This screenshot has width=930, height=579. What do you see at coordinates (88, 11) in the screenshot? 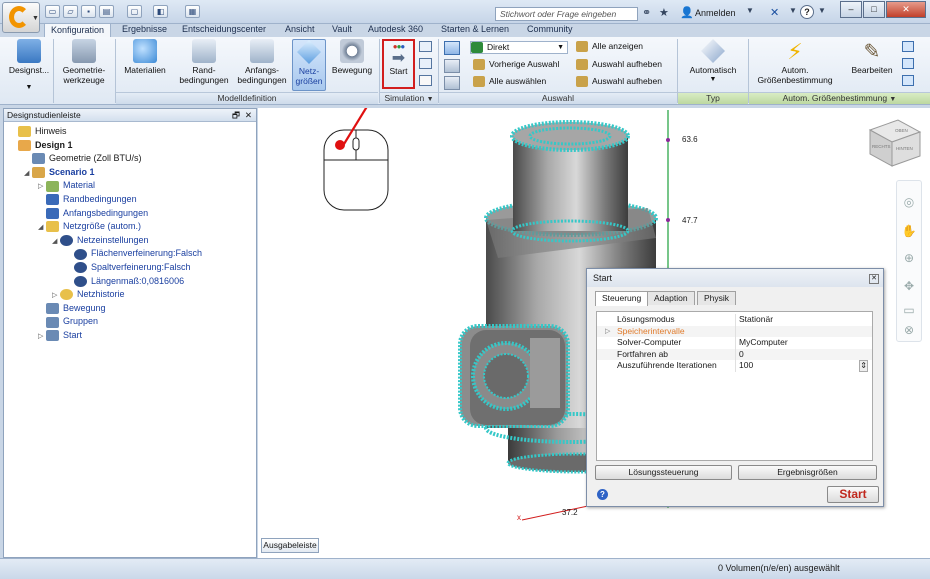
I see `save-icon: ▪` at bounding box center [88, 11].